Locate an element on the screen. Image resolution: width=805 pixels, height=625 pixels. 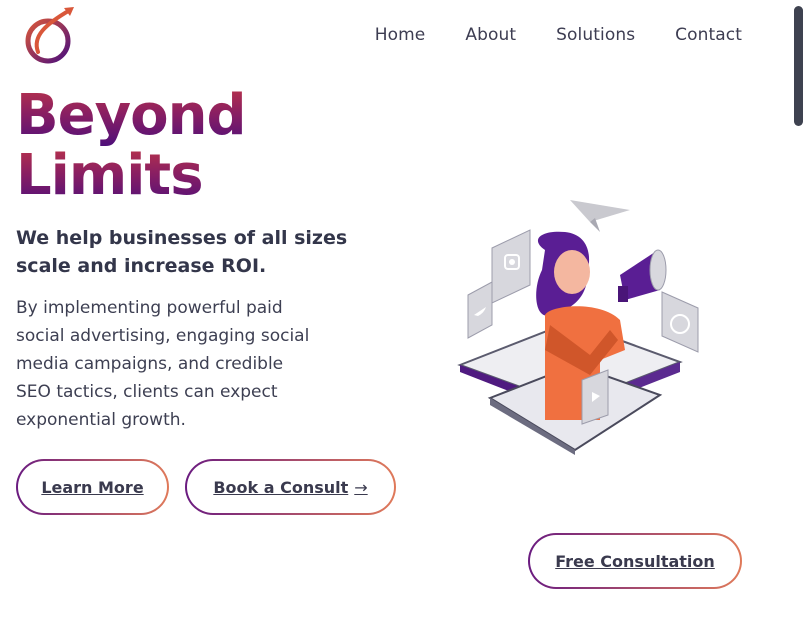
book-consult-label: Book a Consult is located at coordinates (281, 487).